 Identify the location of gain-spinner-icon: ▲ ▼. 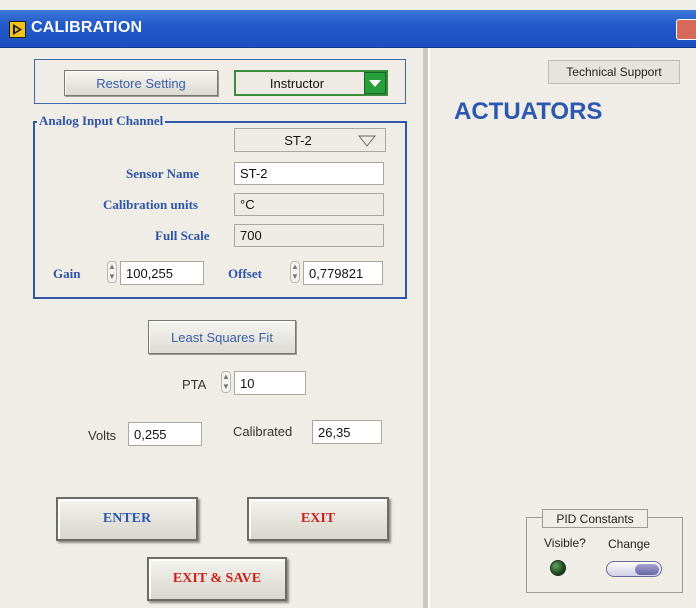
(112, 272).